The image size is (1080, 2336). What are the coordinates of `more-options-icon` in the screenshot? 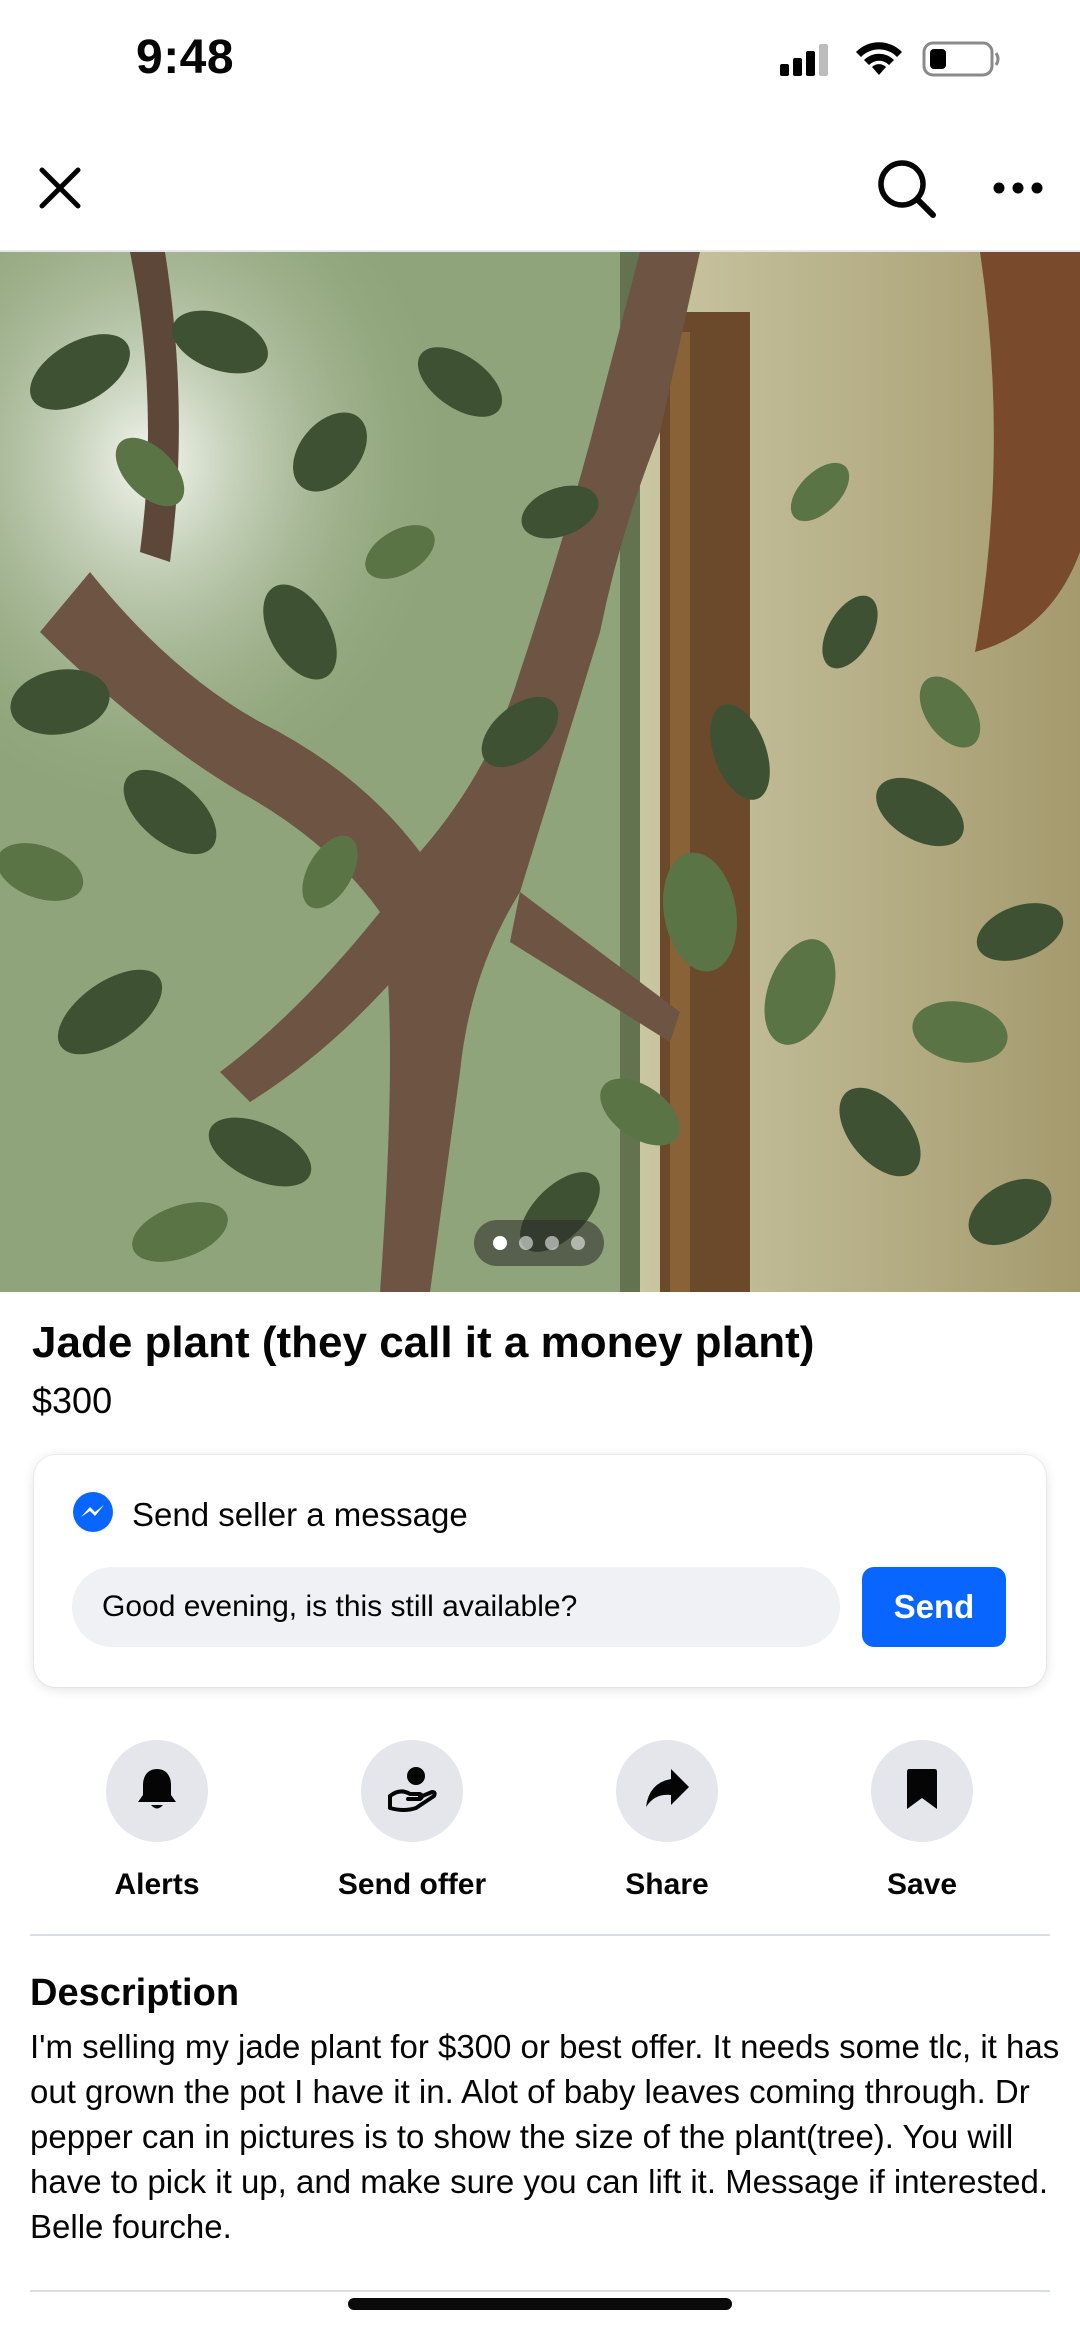 It's located at (1018, 190).